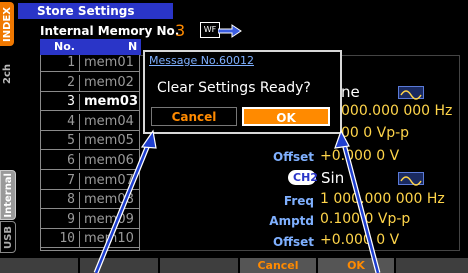 The width and height of the screenshot is (468, 273). I want to click on arrow-to-cancel-icon, so click(125, 201).